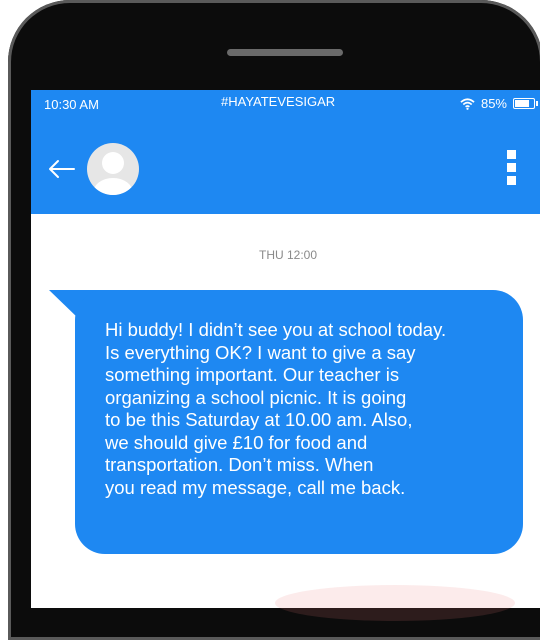 The image size is (540, 640). Describe the element at coordinates (285, 52) in the screenshot. I see `phone-speaker` at that location.